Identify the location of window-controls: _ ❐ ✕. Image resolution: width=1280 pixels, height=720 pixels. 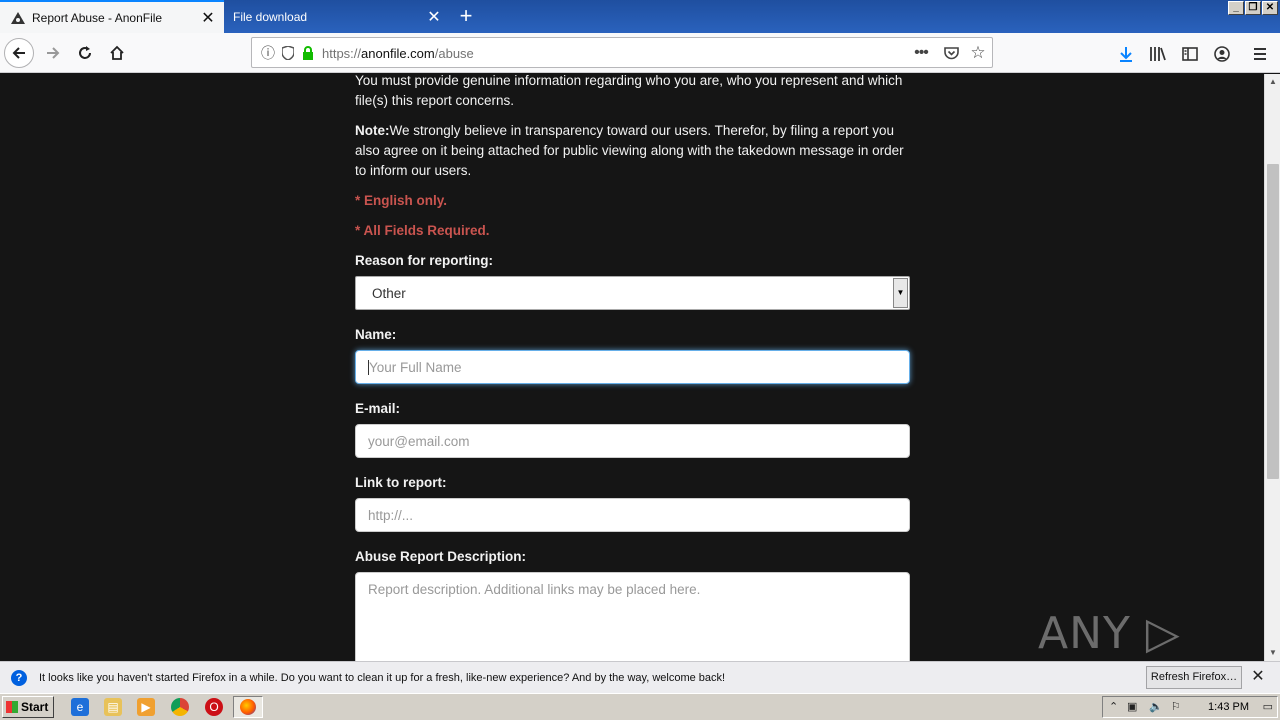
(1253, 8).